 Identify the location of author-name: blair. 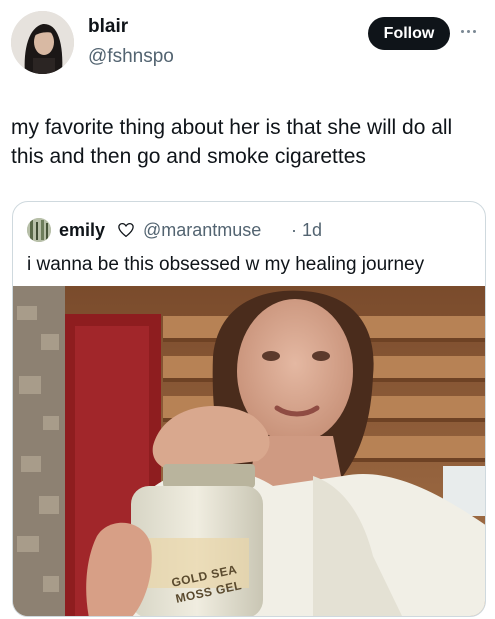
(108, 27).